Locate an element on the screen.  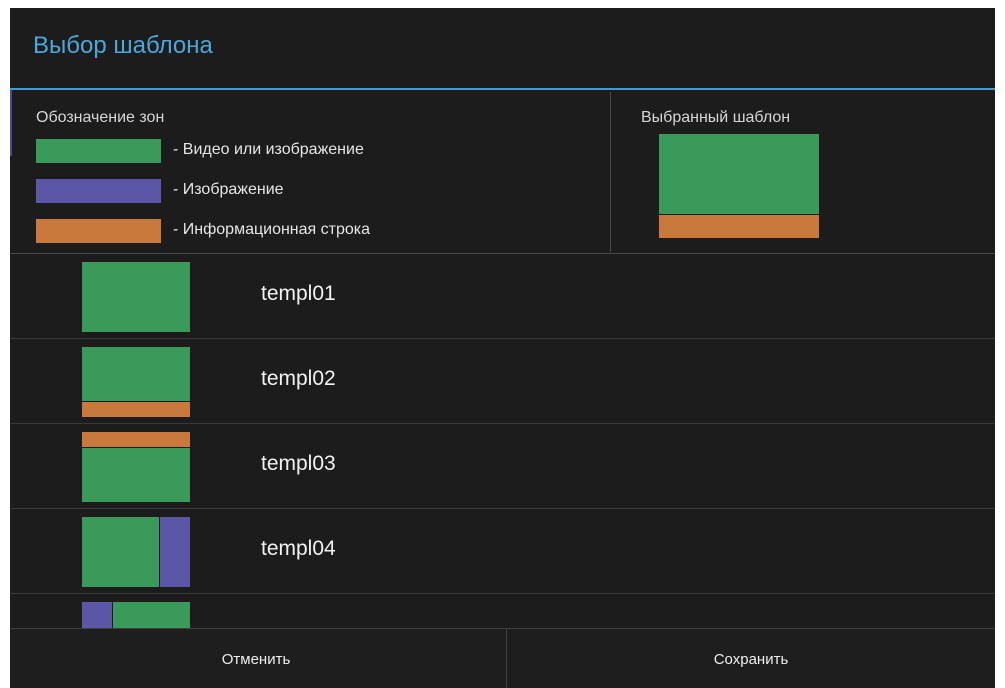
info-line-zone-swatch is located at coordinates (98, 231).